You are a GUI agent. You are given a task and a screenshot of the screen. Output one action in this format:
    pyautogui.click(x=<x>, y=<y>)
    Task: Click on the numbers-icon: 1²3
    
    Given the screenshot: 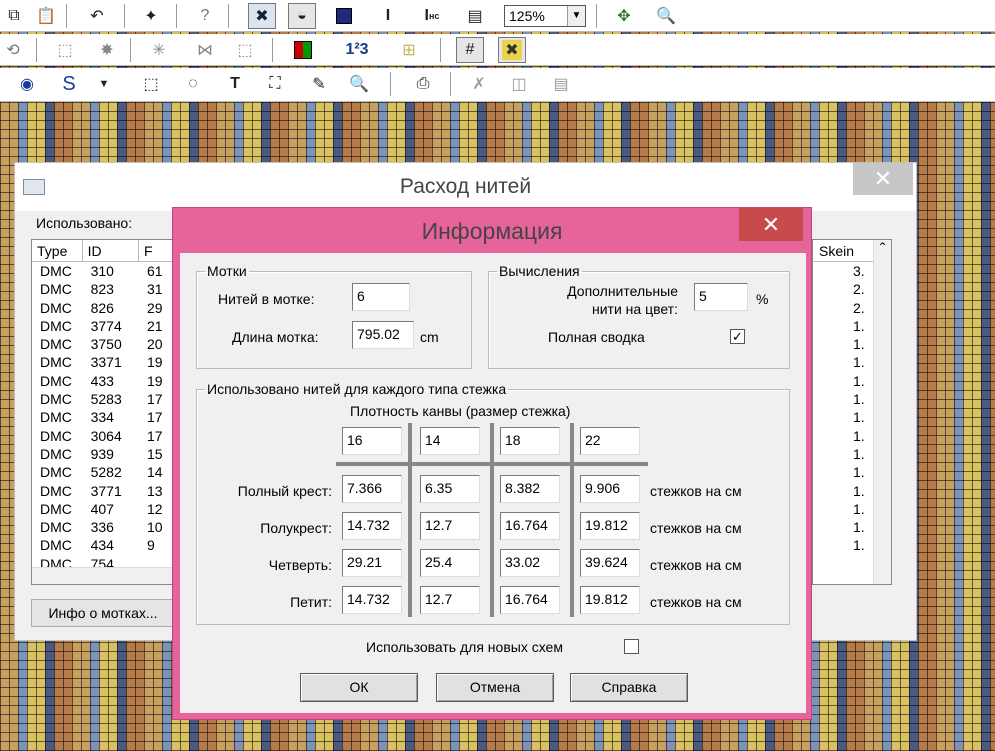 What is the action you would take?
    pyautogui.click(x=357, y=50)
    